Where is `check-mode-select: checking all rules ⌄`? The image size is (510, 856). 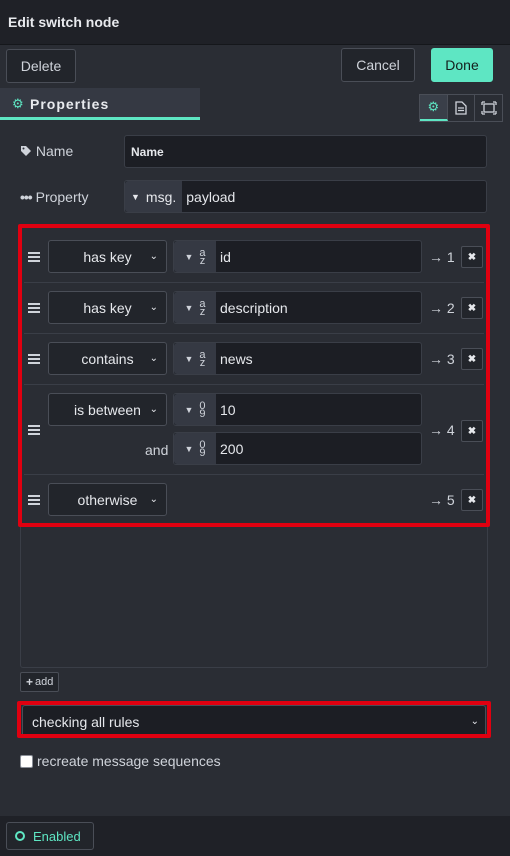 check-mode-select: checking all rules ⌄ is located at coordinates (254, 721).